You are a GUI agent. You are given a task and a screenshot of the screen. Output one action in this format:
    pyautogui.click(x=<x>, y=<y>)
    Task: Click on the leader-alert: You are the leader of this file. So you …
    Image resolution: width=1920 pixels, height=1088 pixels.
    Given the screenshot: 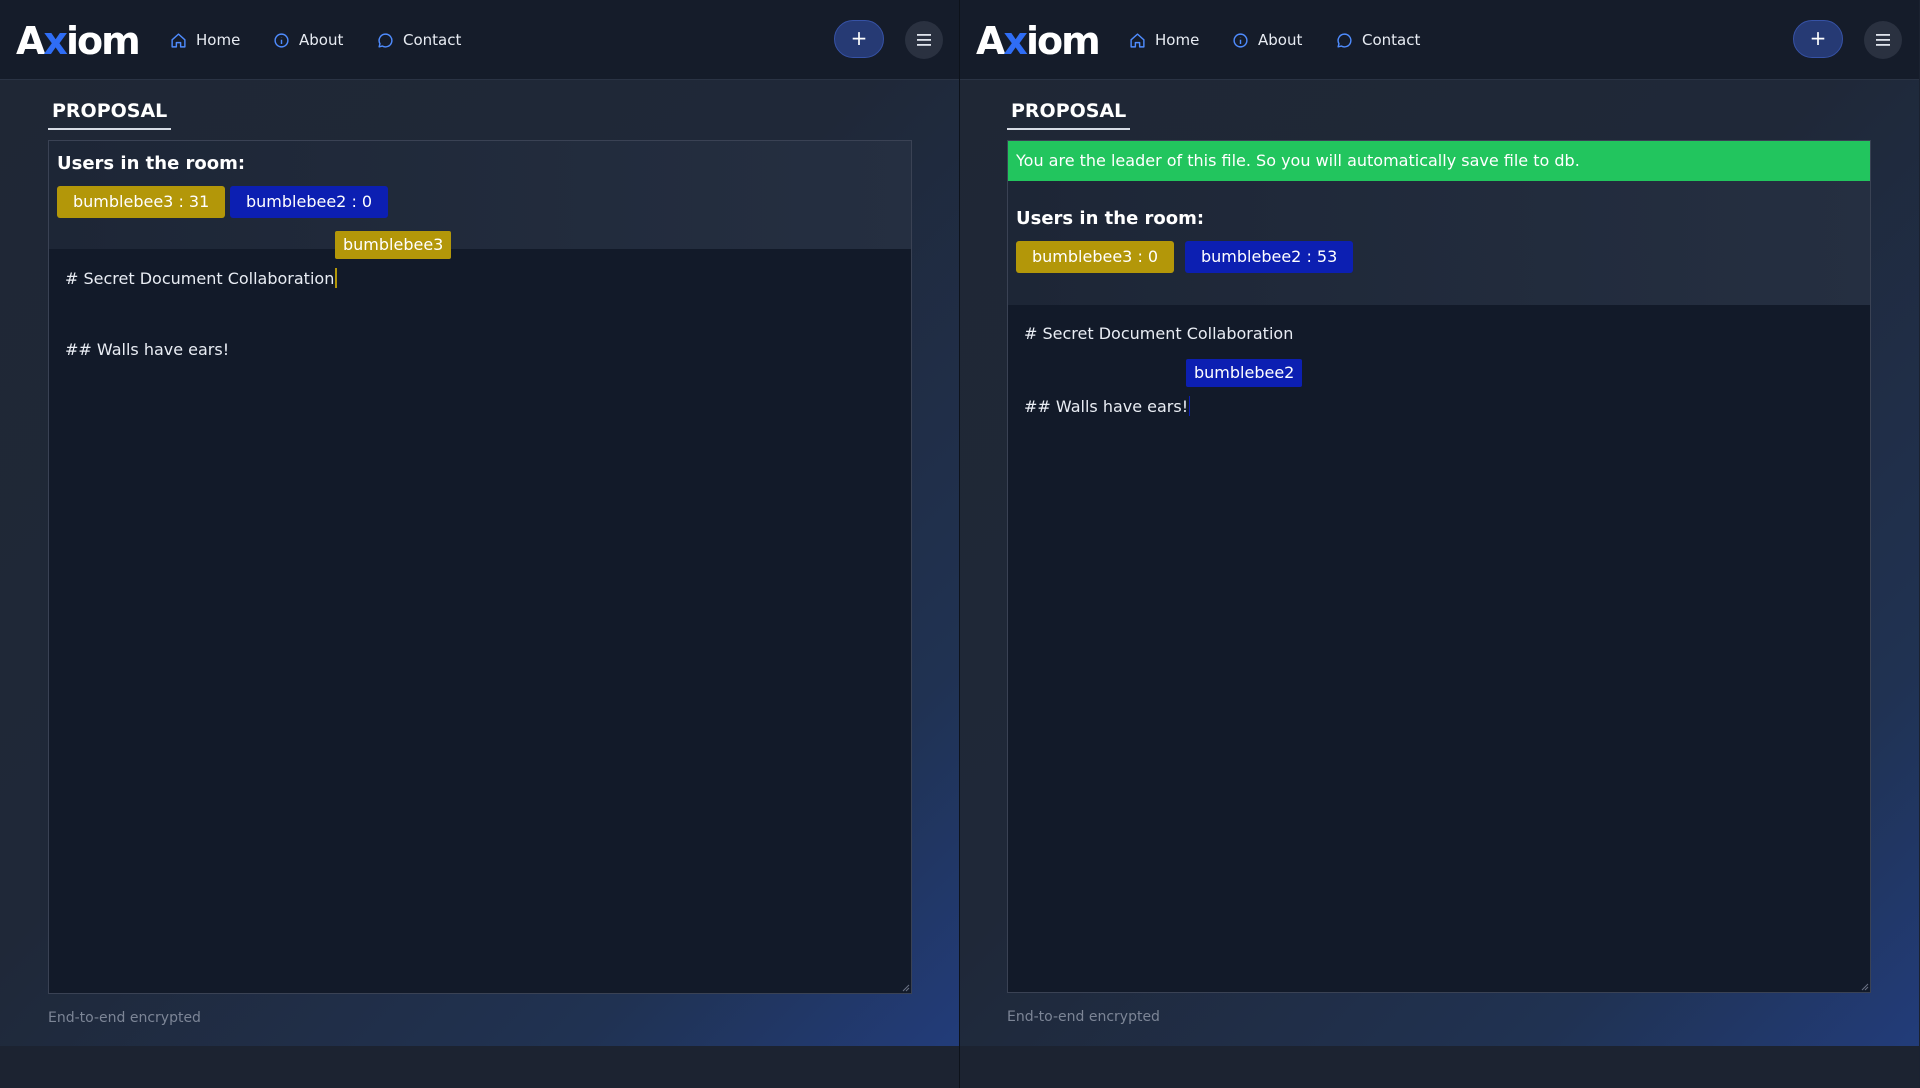 What is the action you would take?
    pyautogui.click(x=1439, y=161)
    